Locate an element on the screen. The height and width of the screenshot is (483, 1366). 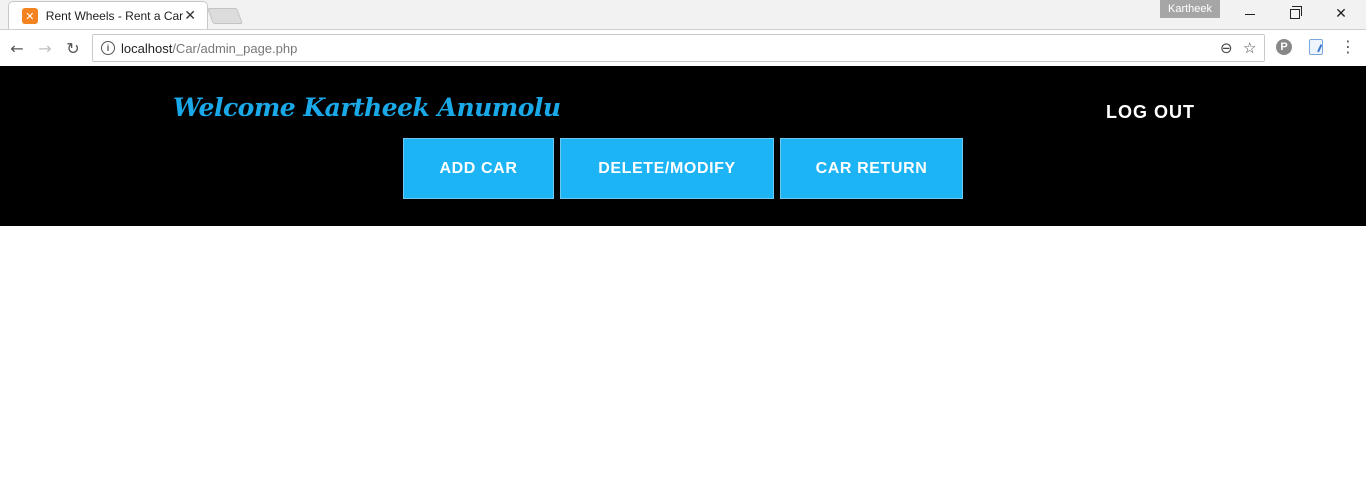
forward-button: → is located at coordinates (45, 48).